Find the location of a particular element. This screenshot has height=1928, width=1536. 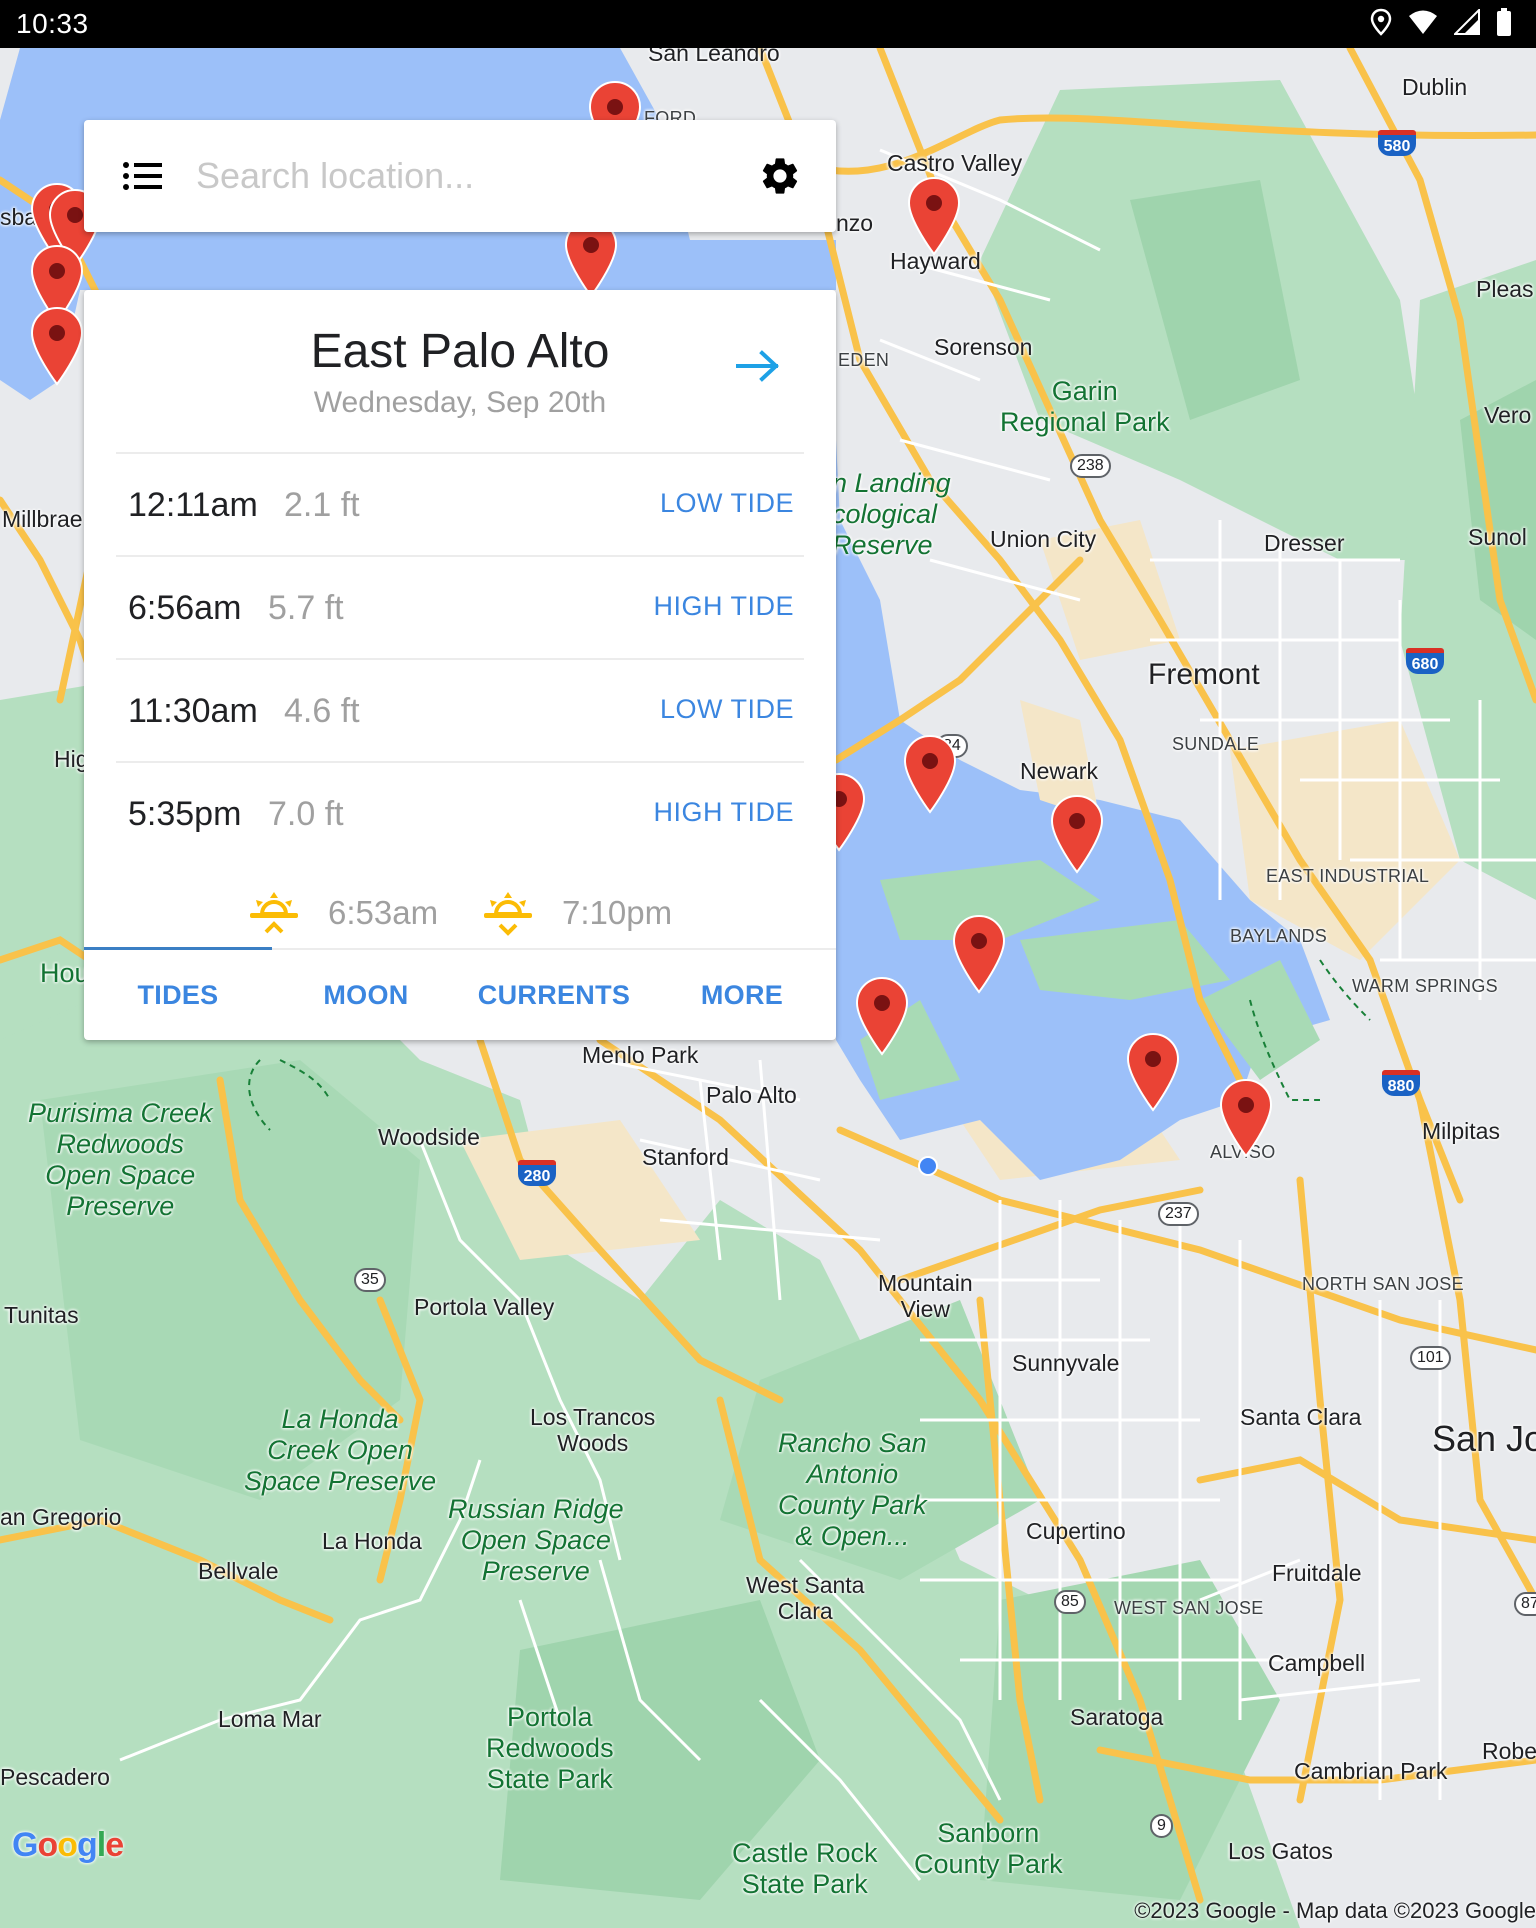

sunrise-time: 6:53am is located at coordinates (383, 912).